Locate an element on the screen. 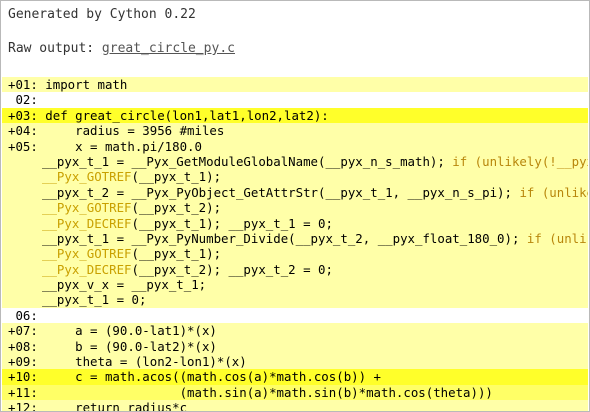 The height and width of the screenshot is (412, 590). raw-output-line: Raw output: great_circle_py.c is located at coordinates (121, 48).